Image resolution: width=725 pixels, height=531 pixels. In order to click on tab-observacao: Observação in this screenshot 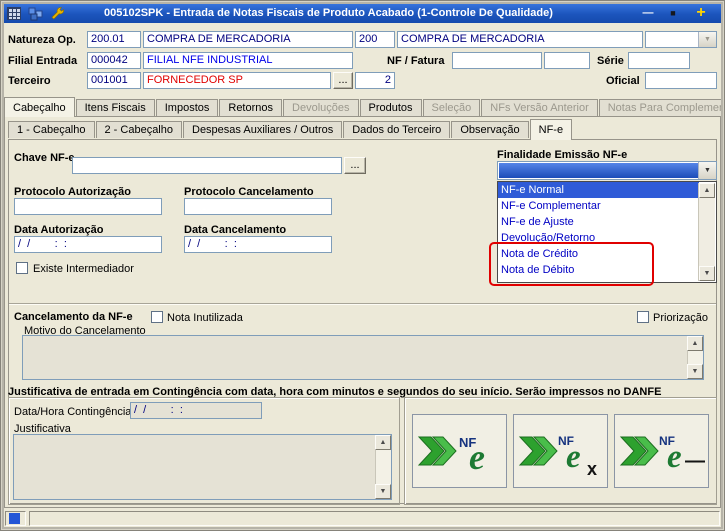, I will do `click(490, 129)`.